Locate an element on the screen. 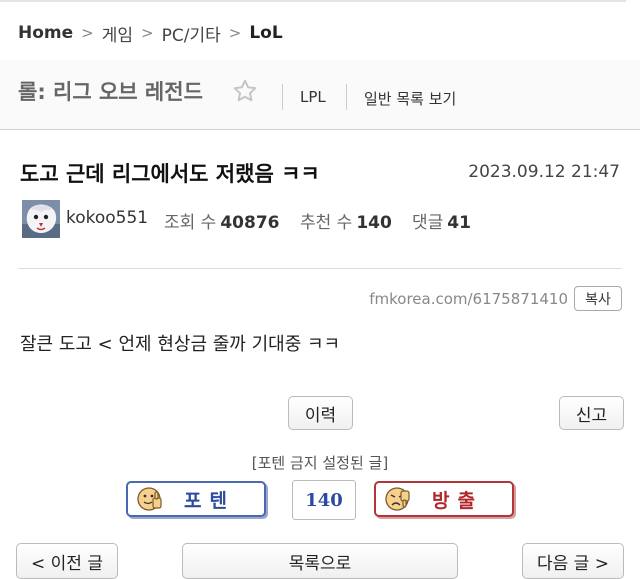 This screenshot has height=579, width=640. post-date: 2023.09.12 21:47 is located at coordinates (544, 172).